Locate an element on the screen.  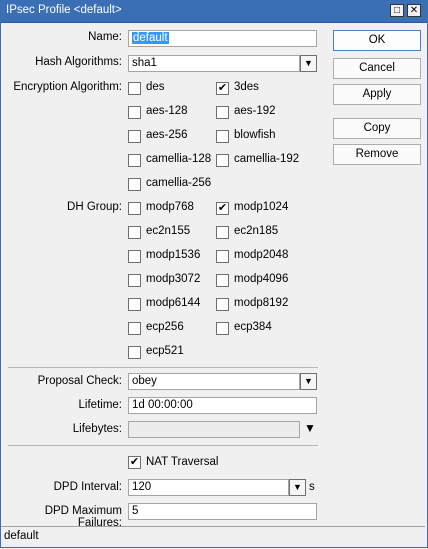
apply-button: Apply is located at coordinates (377, 94).